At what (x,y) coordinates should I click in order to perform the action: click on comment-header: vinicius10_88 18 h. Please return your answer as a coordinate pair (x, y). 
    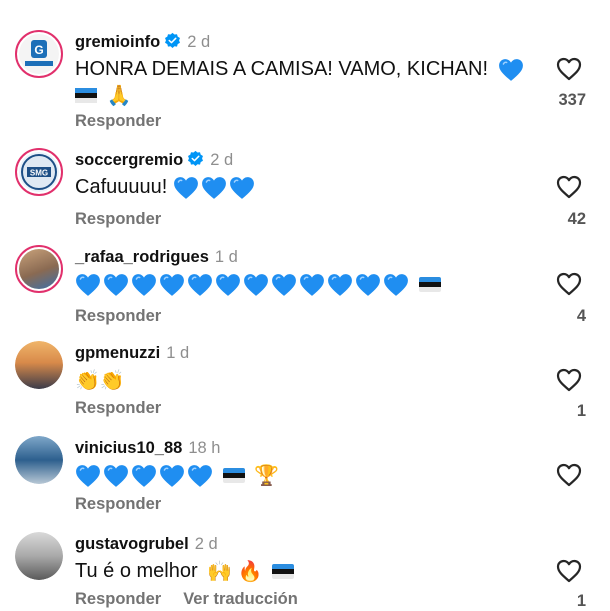
    Looking at the image, I should click on (147, 448).